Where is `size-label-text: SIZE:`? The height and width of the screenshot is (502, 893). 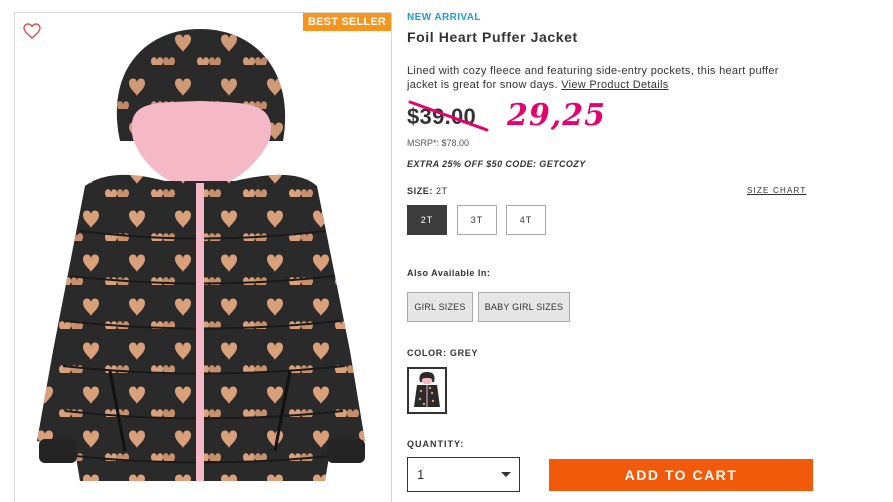
size-label-text: SIZE: is located at coordinates (420, 191).